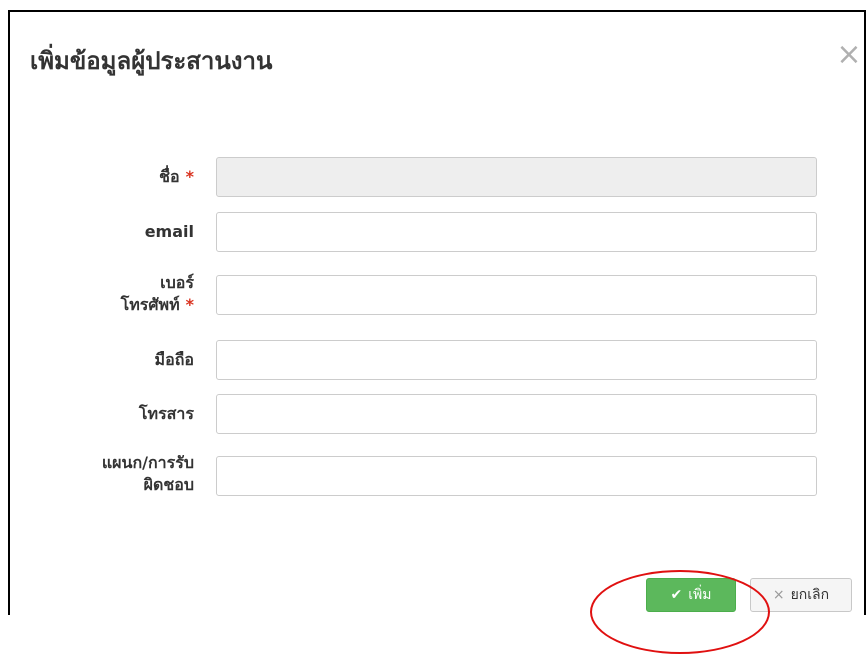 The width and height of the screenshot is (868, 654). I want to click on form-row-mobile: มือถือ, so click(425, 360).